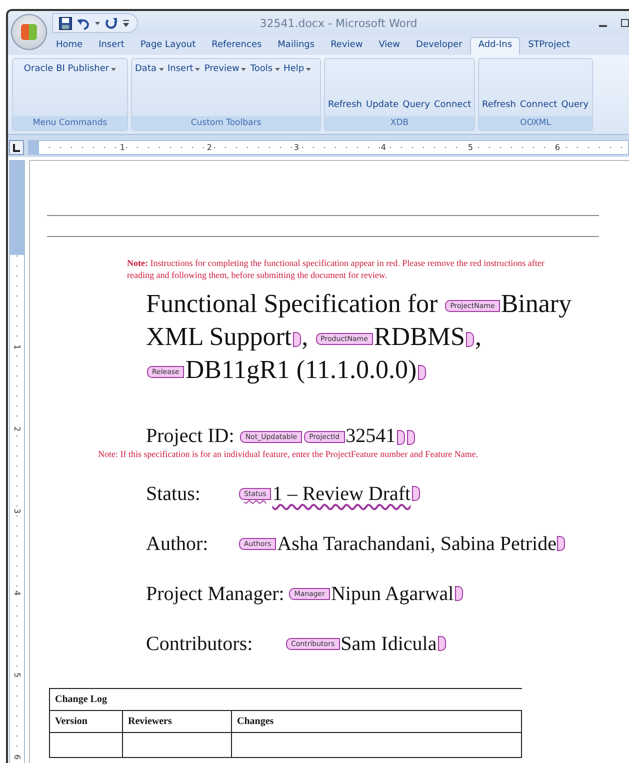 This screenshot has width=629, height=763. I want to click on ribbon-tab: Mailings, so click(296, 46).